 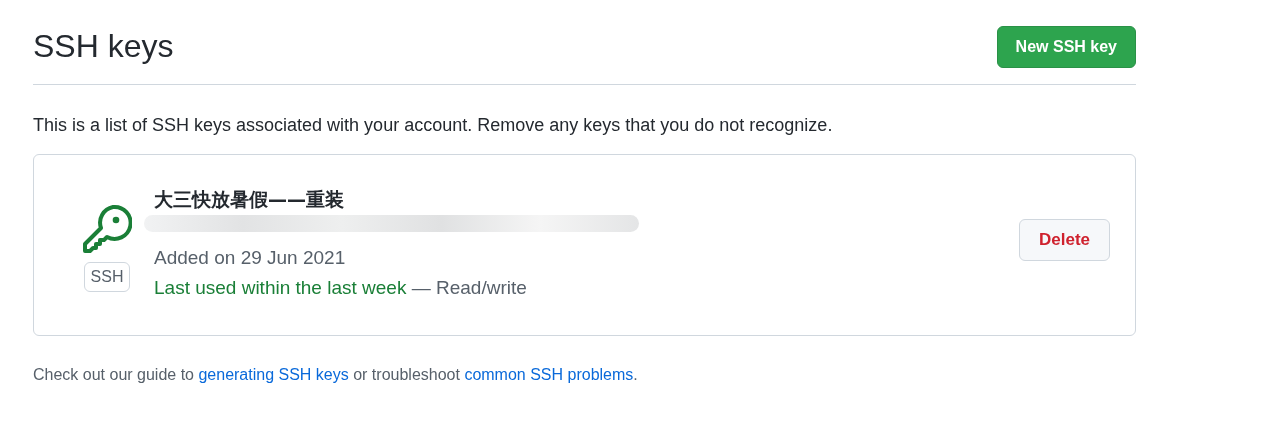 What do you see at coordinates (107, 277) in the screenshot?
I see `ssh-badge: SSH` at bounding box center [107, 277].